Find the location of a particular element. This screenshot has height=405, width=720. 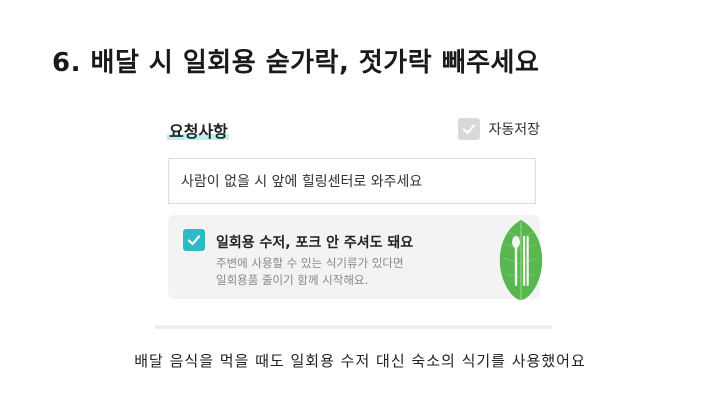

utensil-checkbox is located at coordinates (194, 240).